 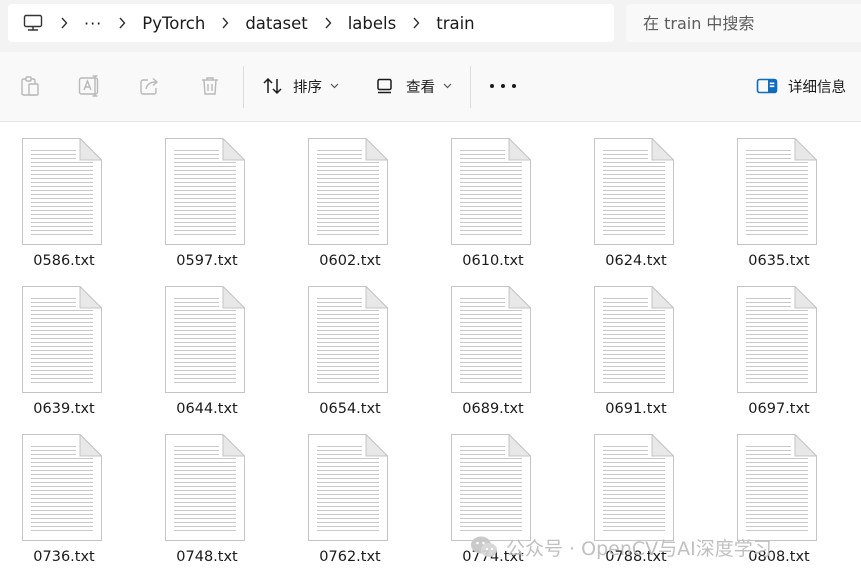 I want to click on view-button: 查看, so click(x=414, y=86).